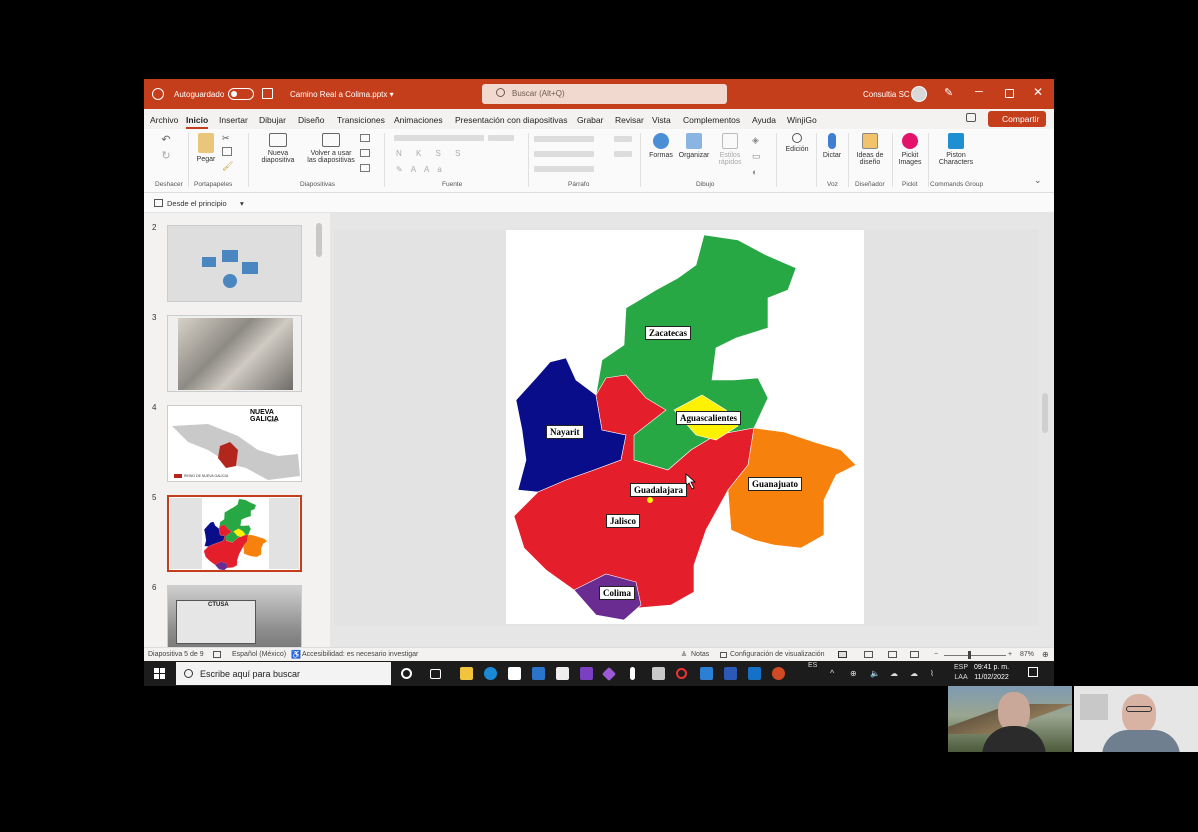 The image size is (1198, 832). Describe the element at coordinates (562, 673) in the screenshot. I see `security-icon` at that location.